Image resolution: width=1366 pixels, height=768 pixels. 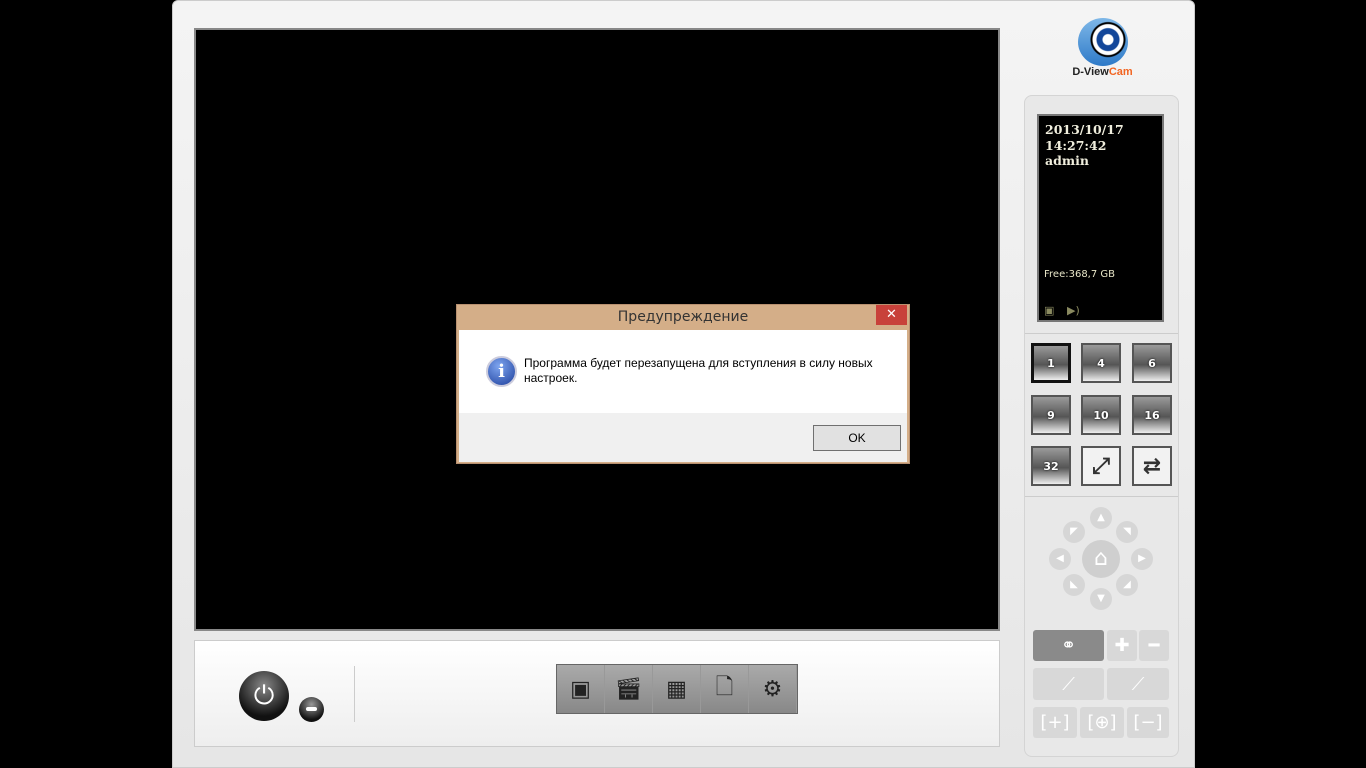 What do you see at coordinates (1101, 466) in the screenshot?
I see `fullscreen-icon: ⤢` at bounding box center [1101, 466].